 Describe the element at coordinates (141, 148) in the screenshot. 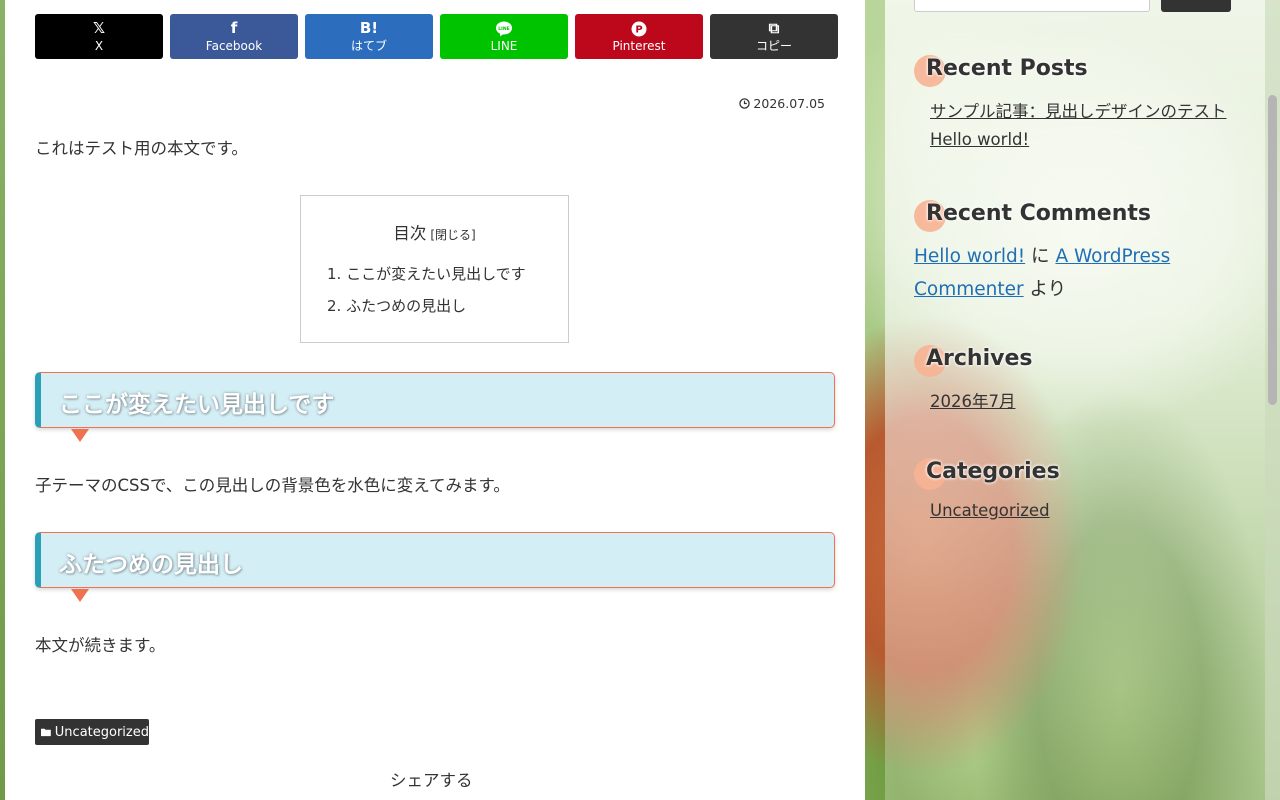

I see `intro-paragraph: これはテスト用の本文です。` at that location.